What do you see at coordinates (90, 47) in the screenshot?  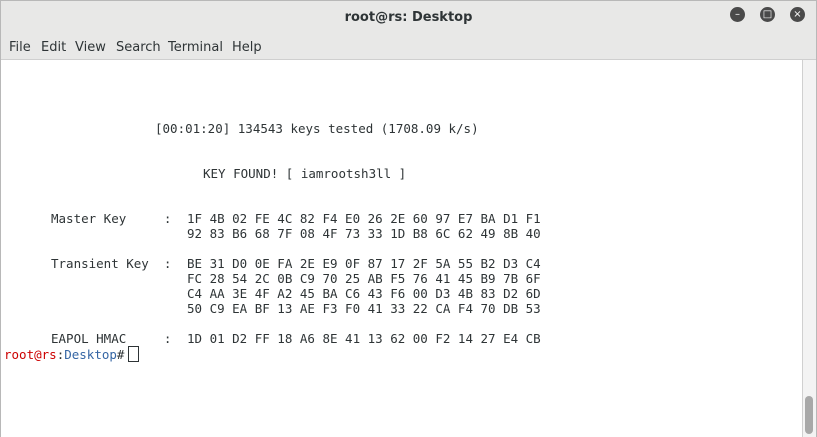 I see `menu-view: View` at bounding box center [90, 47].